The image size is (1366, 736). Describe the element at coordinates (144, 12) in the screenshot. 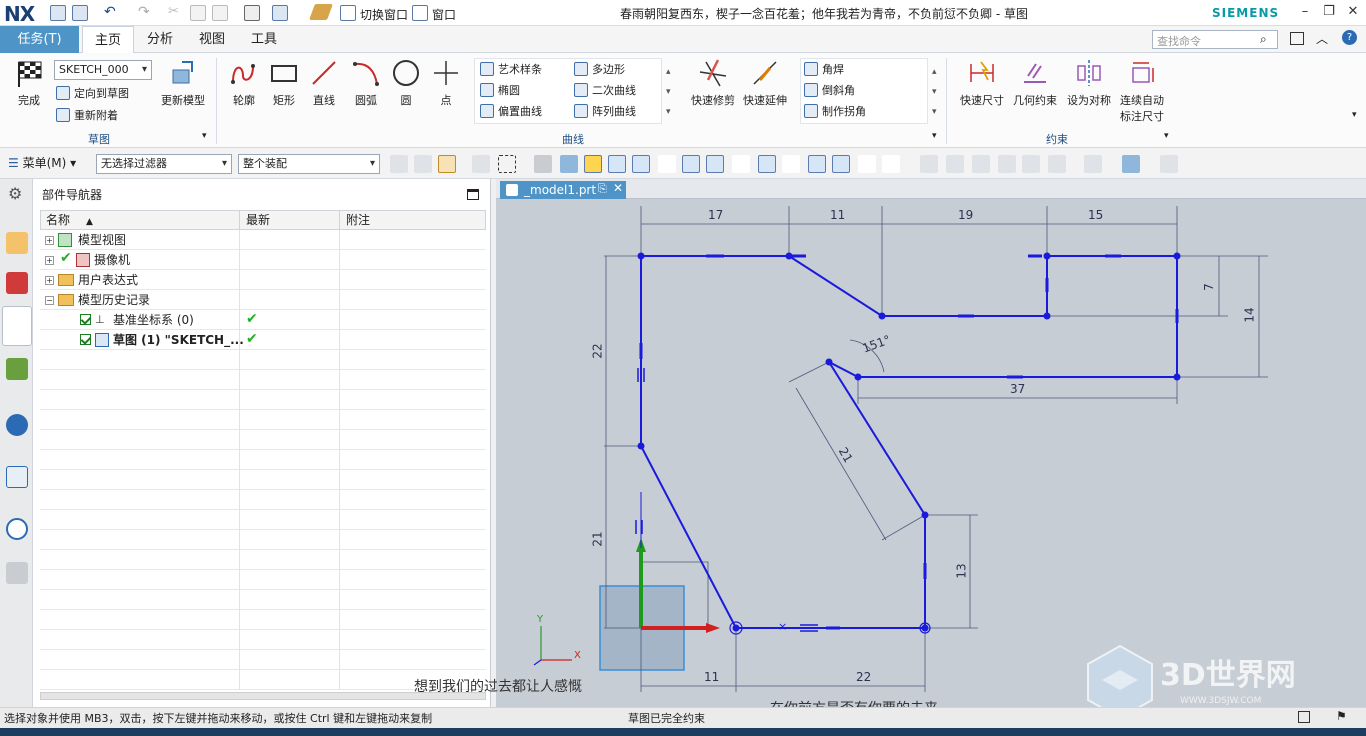

I see `redo-icon: ↷` at that location.